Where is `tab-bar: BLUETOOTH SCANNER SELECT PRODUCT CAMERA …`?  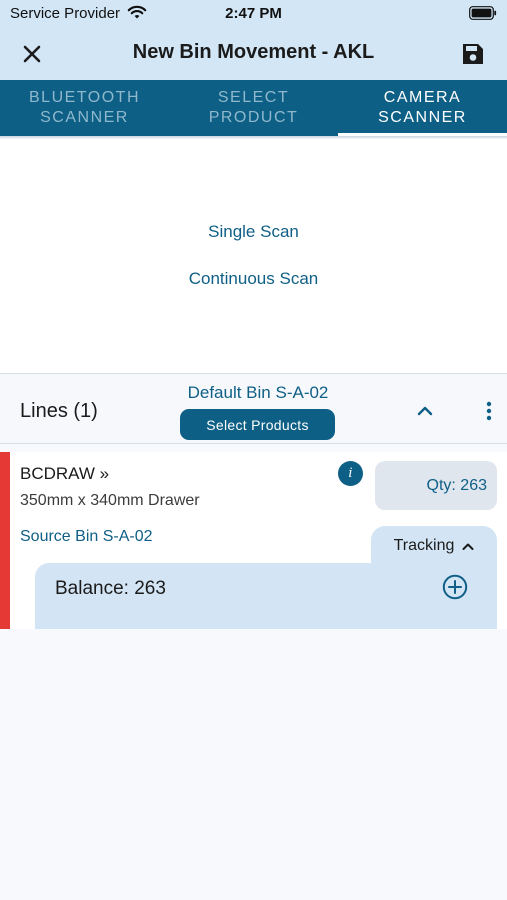
tab-bar: BLUETOOTH SCANNER SELECT PRODUCT CAMERA … is located at coordinates (253, 108).